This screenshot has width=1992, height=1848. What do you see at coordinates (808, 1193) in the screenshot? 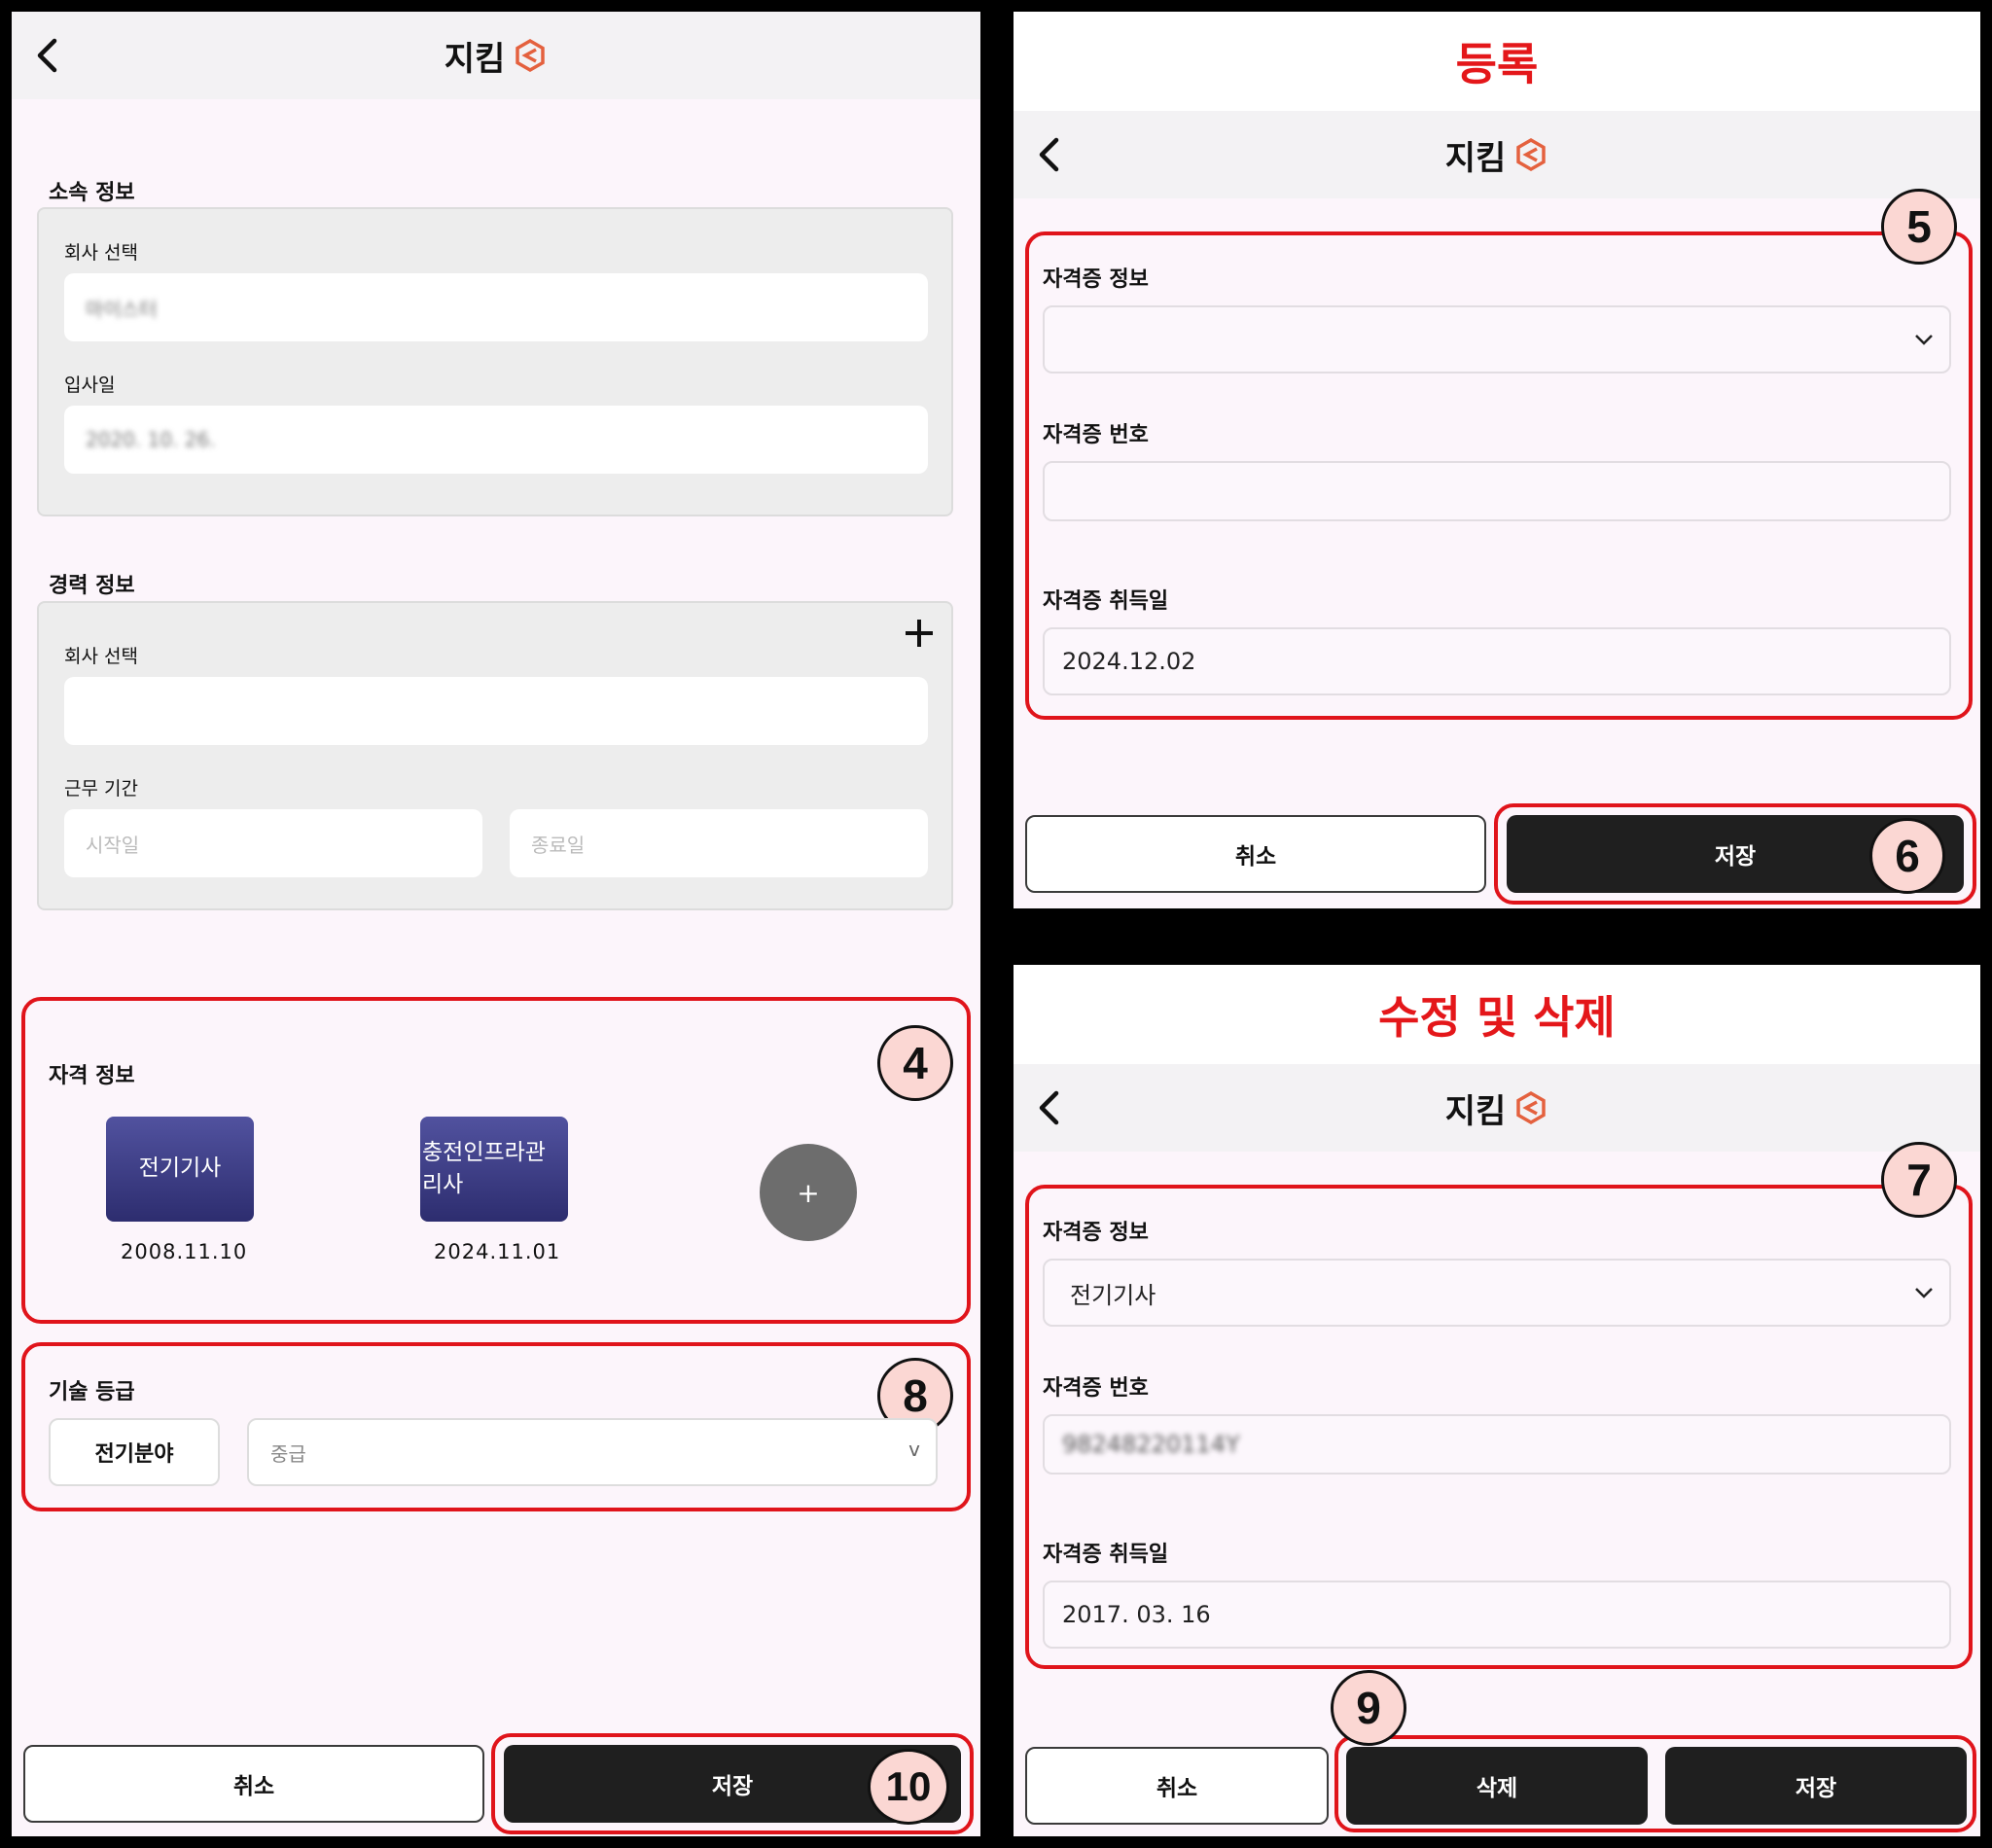
I see `add-cert-button: +` at bounding box center [808, 1193].